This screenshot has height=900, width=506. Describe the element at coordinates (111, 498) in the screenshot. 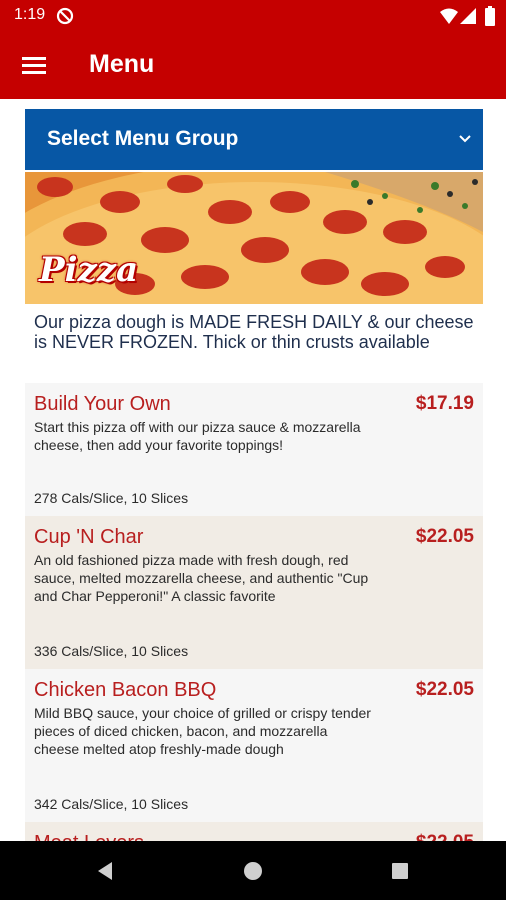

I see `item-calories: 278 Cals/Slice, 10 Slices` at that location.